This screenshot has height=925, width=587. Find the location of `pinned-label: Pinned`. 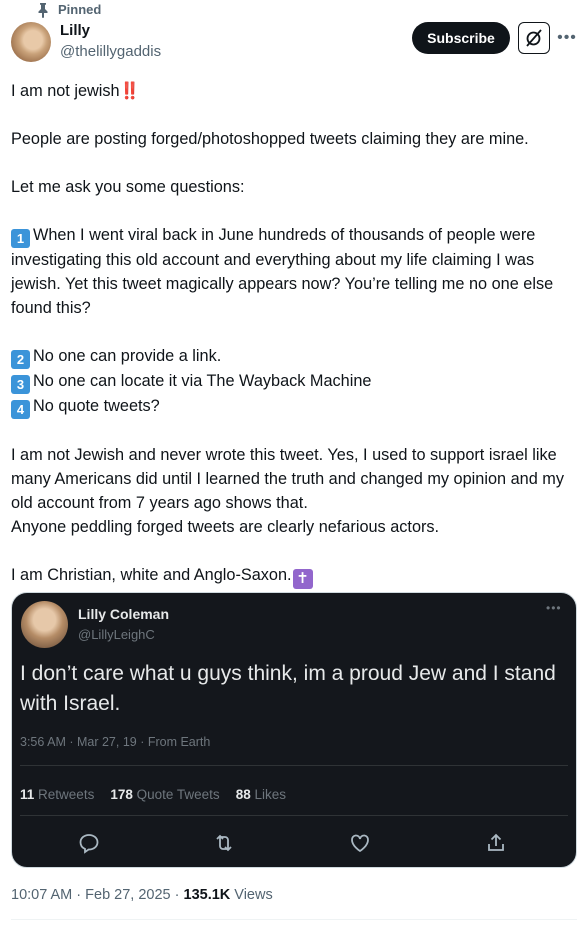

pinned-label: Pinned is located at coordinates (80, 9).